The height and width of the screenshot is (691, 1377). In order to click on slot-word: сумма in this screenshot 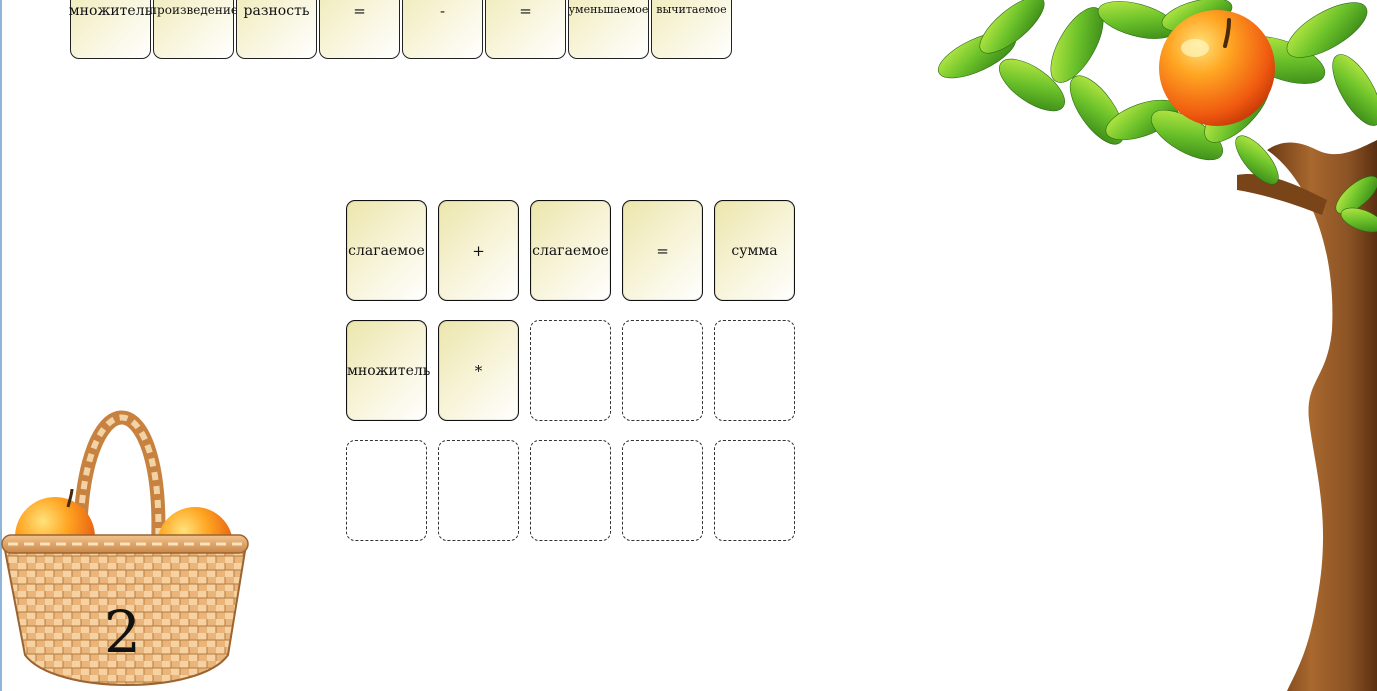, I will do `click(754, 250)`.